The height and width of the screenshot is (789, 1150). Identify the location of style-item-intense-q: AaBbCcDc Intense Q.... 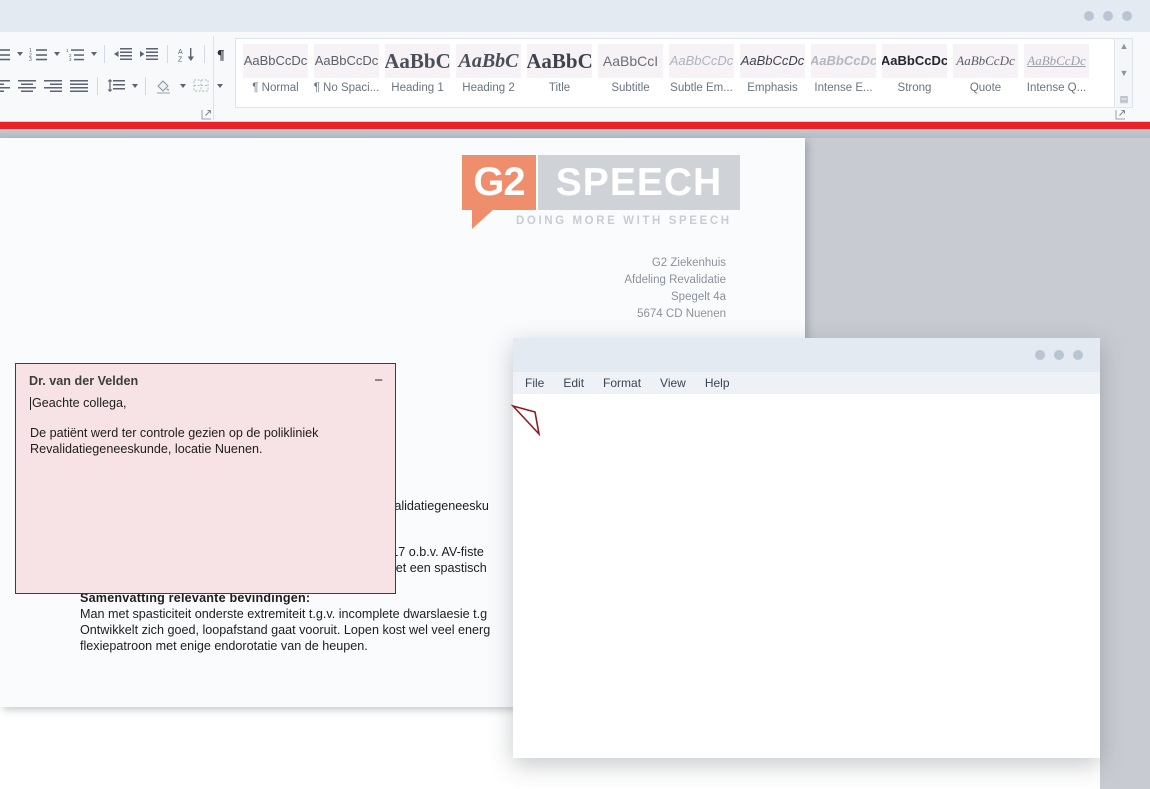
(1056, 73).